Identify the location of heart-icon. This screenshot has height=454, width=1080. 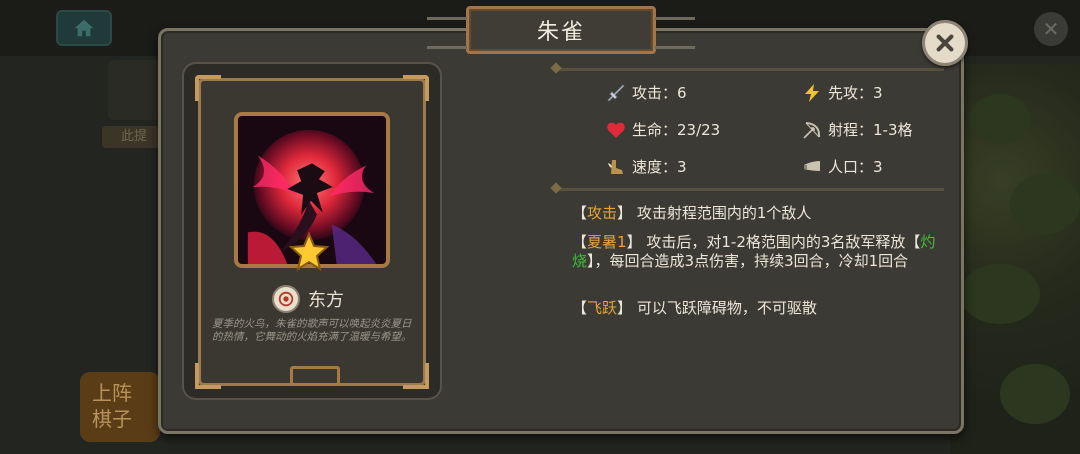
(616, 130).